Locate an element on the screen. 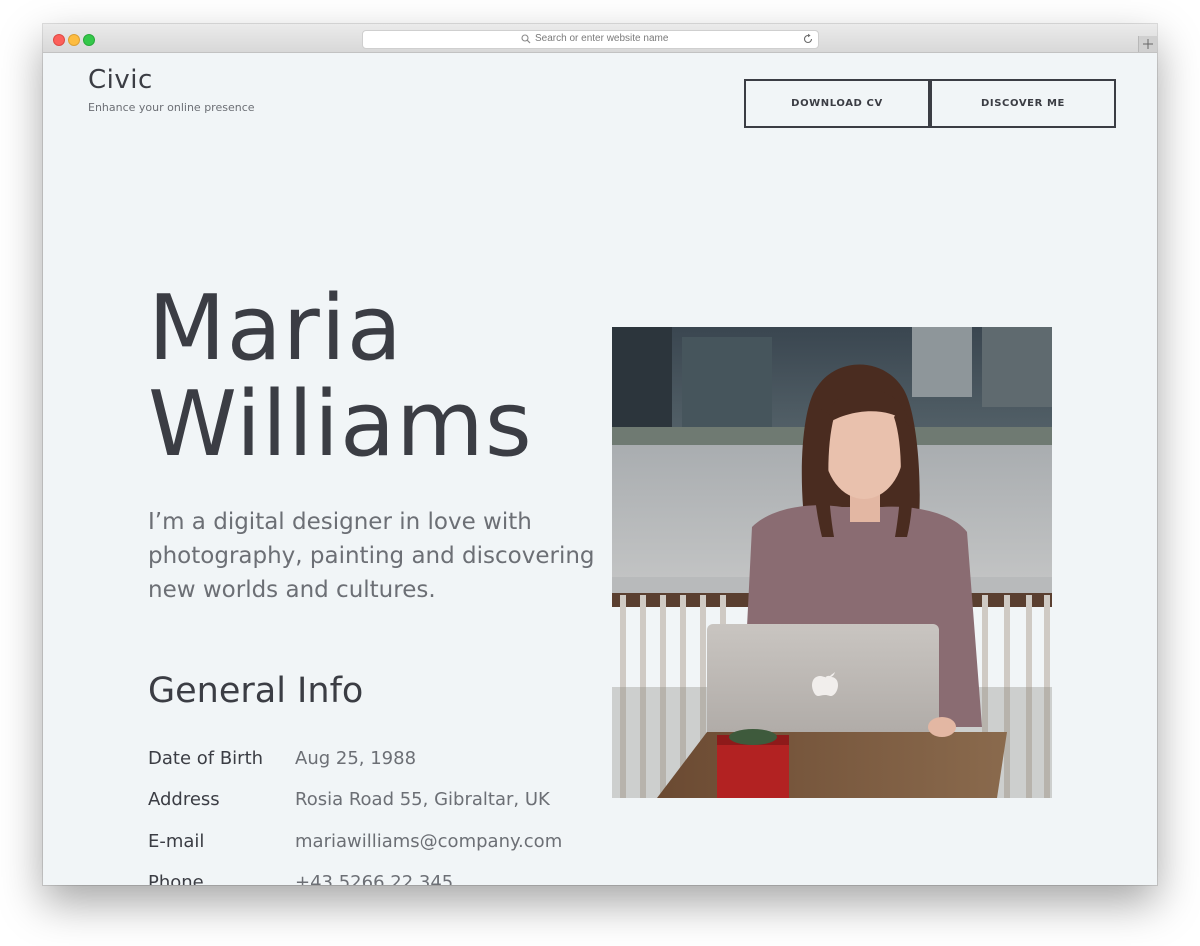  brand-title: Civic is located at coordinates (120, 80).